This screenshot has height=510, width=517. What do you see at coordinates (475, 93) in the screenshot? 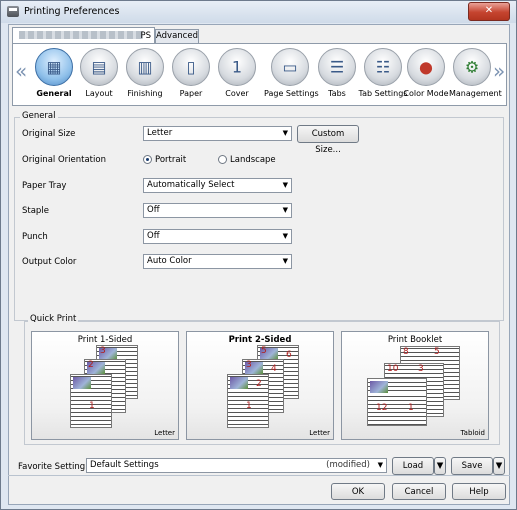
I see `category-label: Management` at bounding box center [475, 93].